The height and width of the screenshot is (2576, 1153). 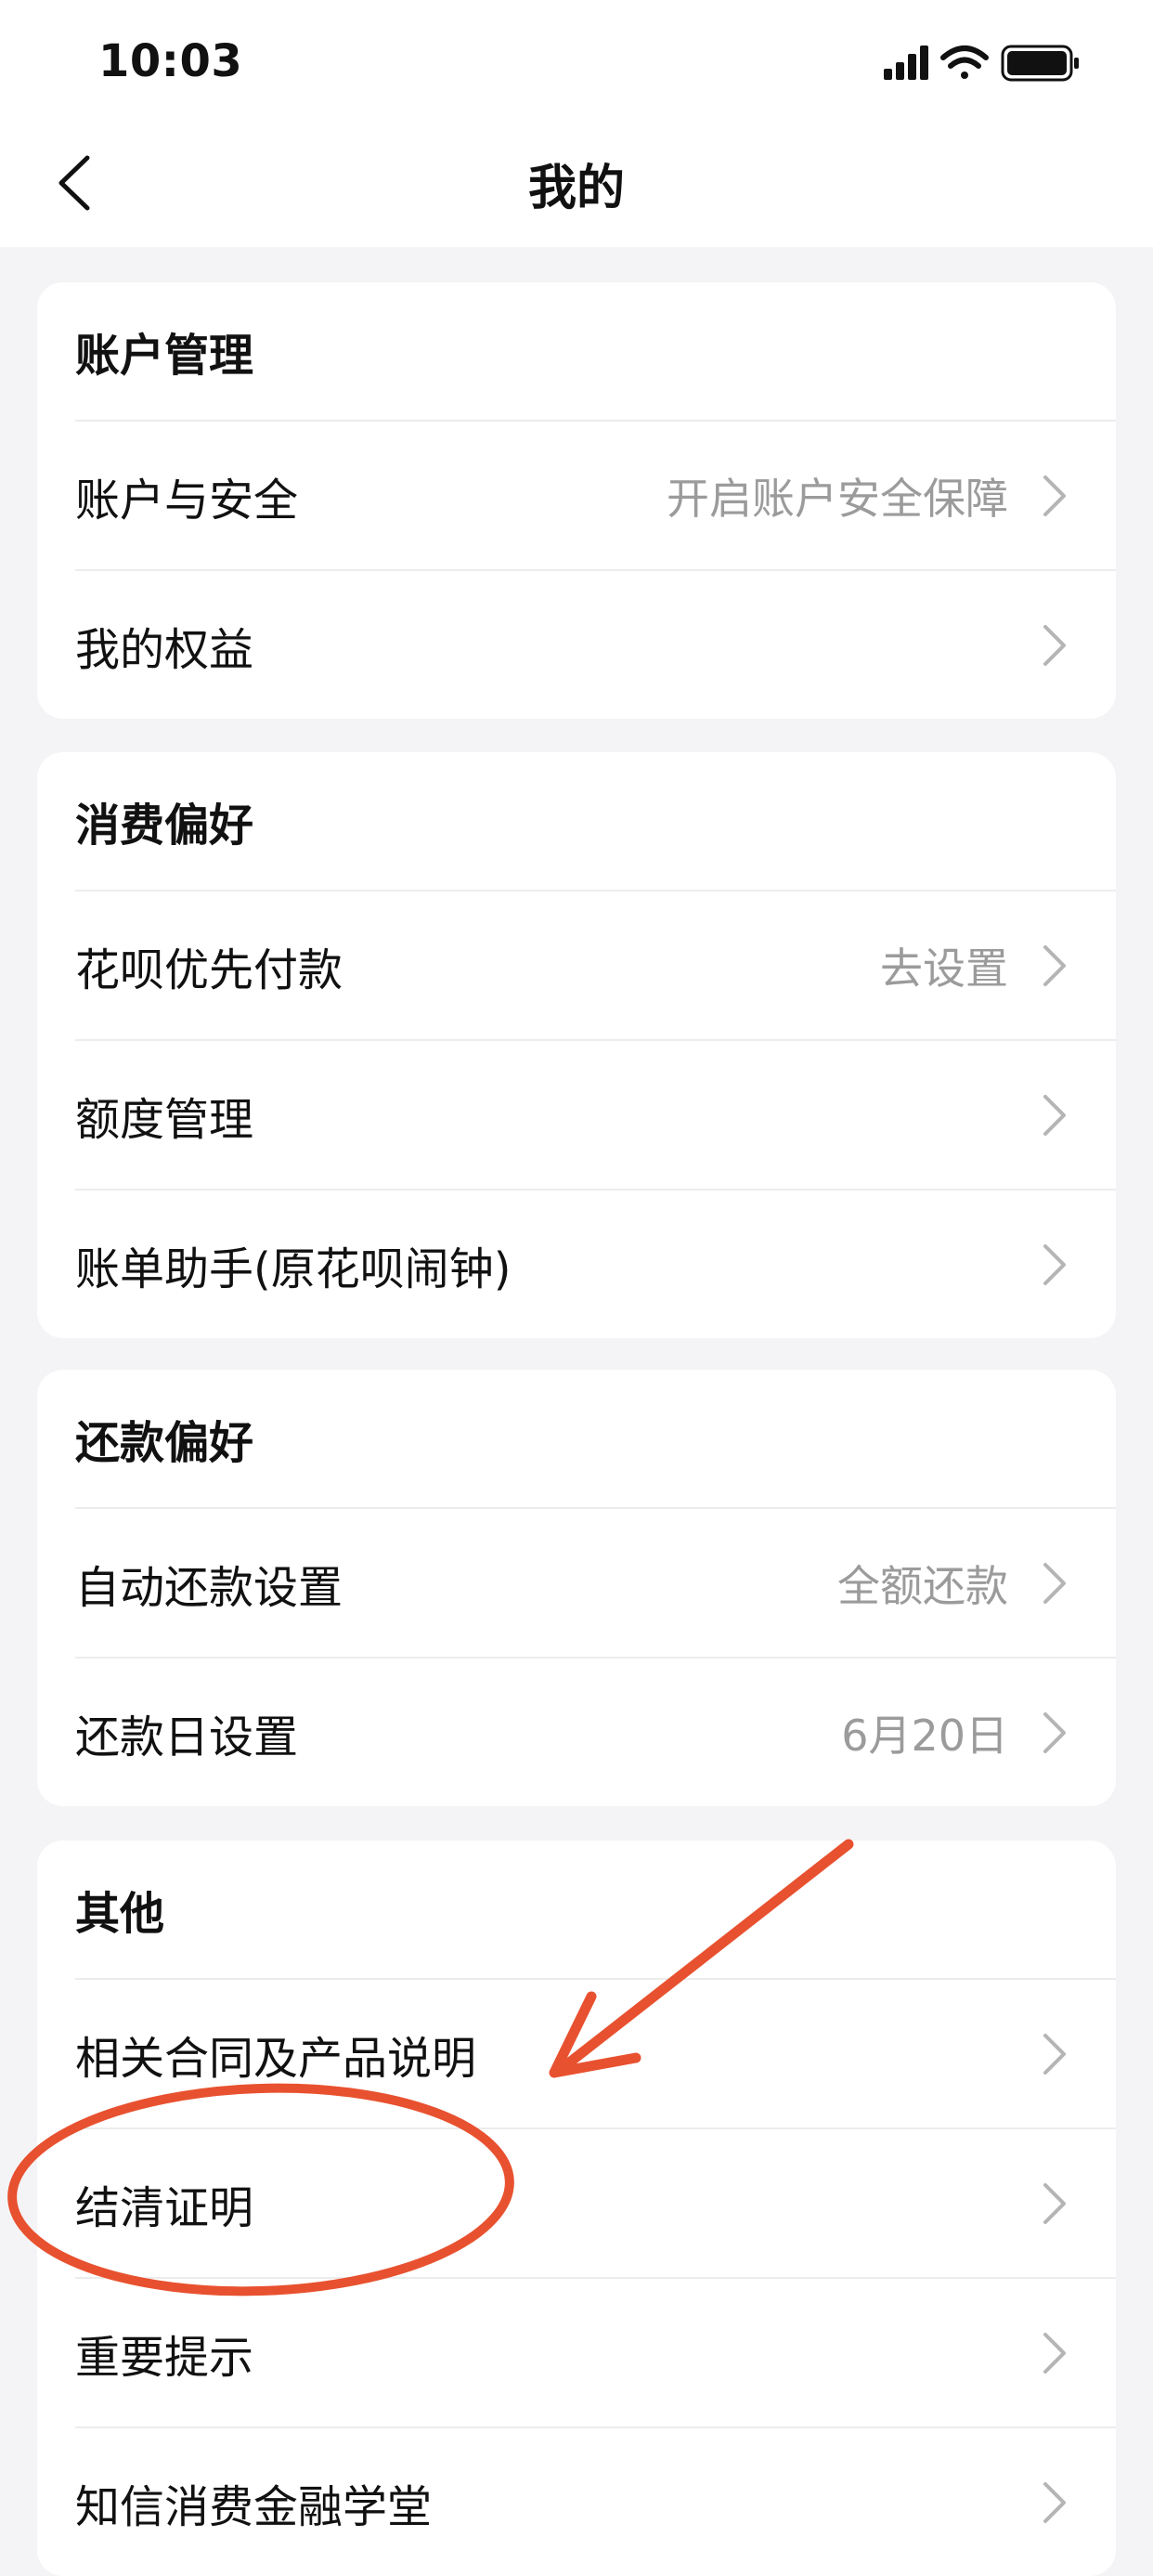 I want to click on row-label: 账单助手(原花呗闹钟), so click(x=293, y=1268).